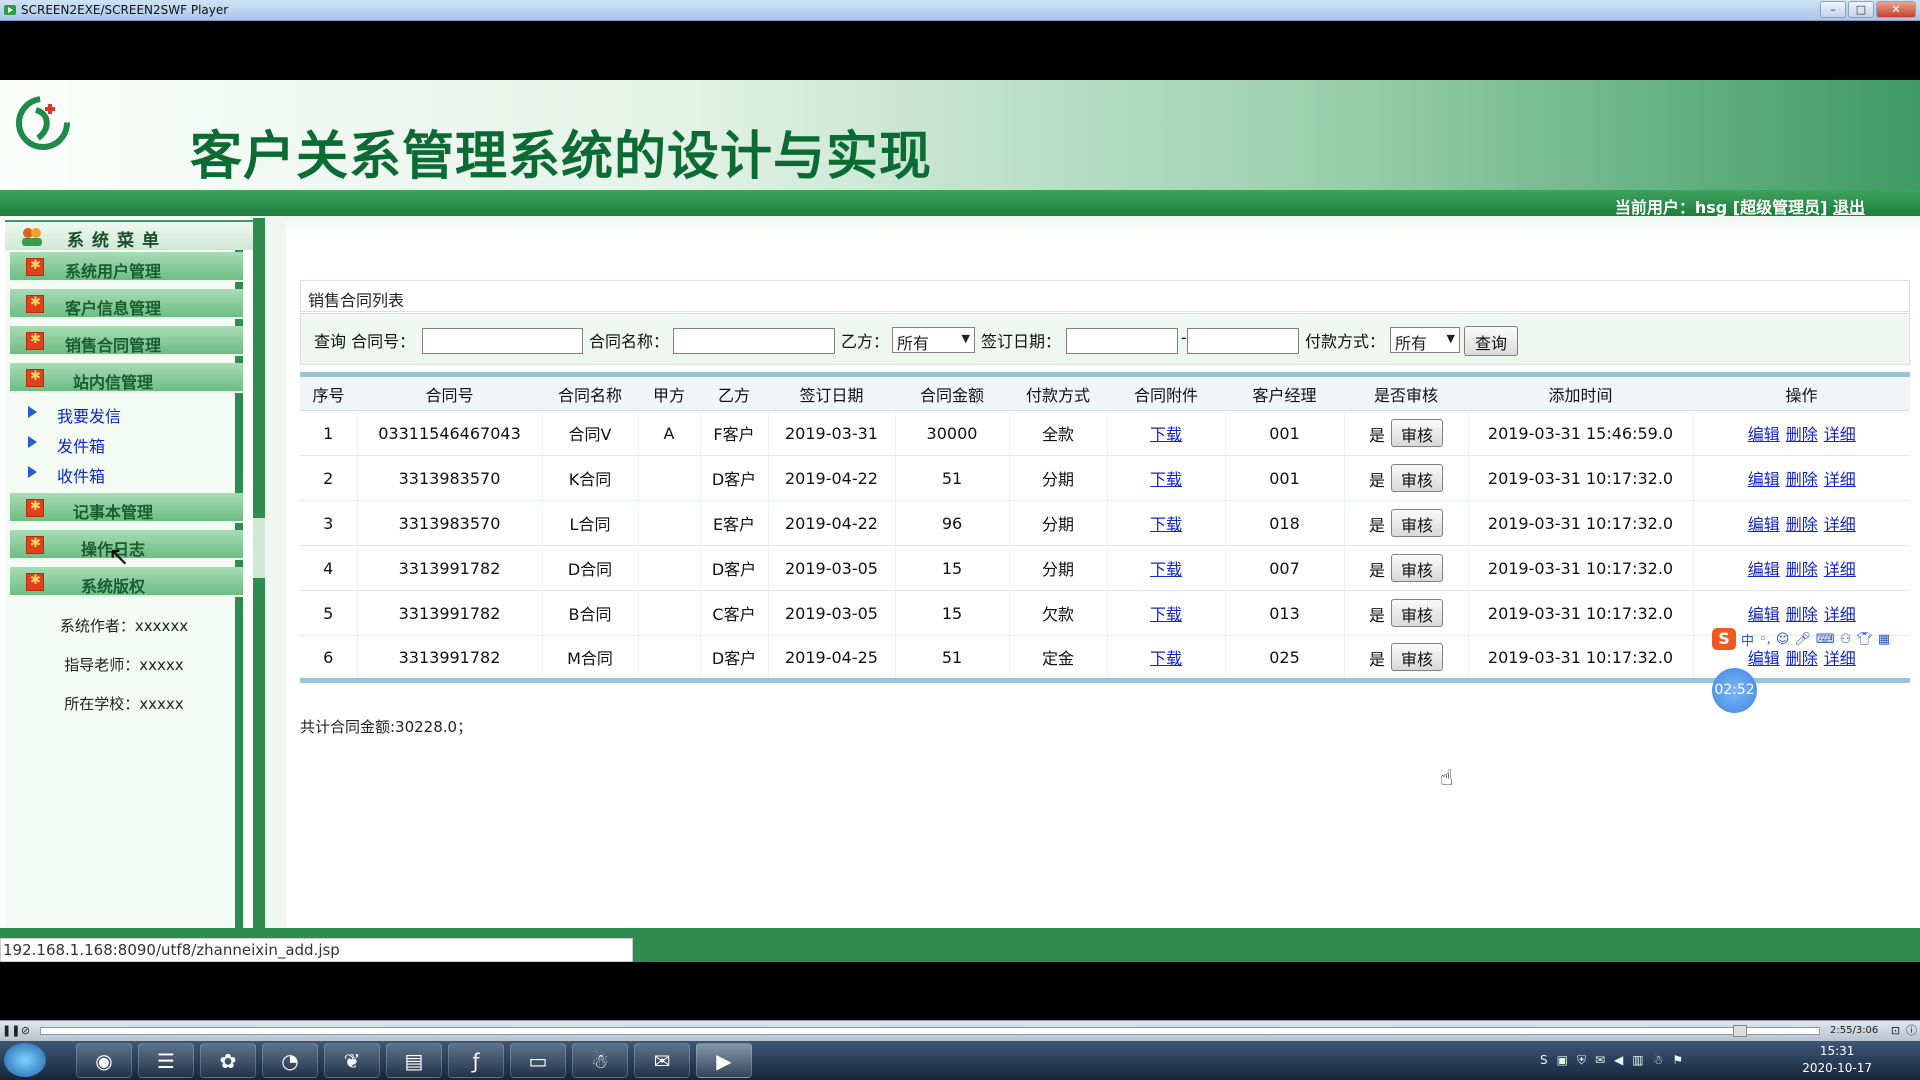 Image resolution: width=1920 pixels, height=1080 pixels. Describe the element at coordinates (1825, 639) in the screenshot. I see `keyboard-icon: ⌨` at that location.